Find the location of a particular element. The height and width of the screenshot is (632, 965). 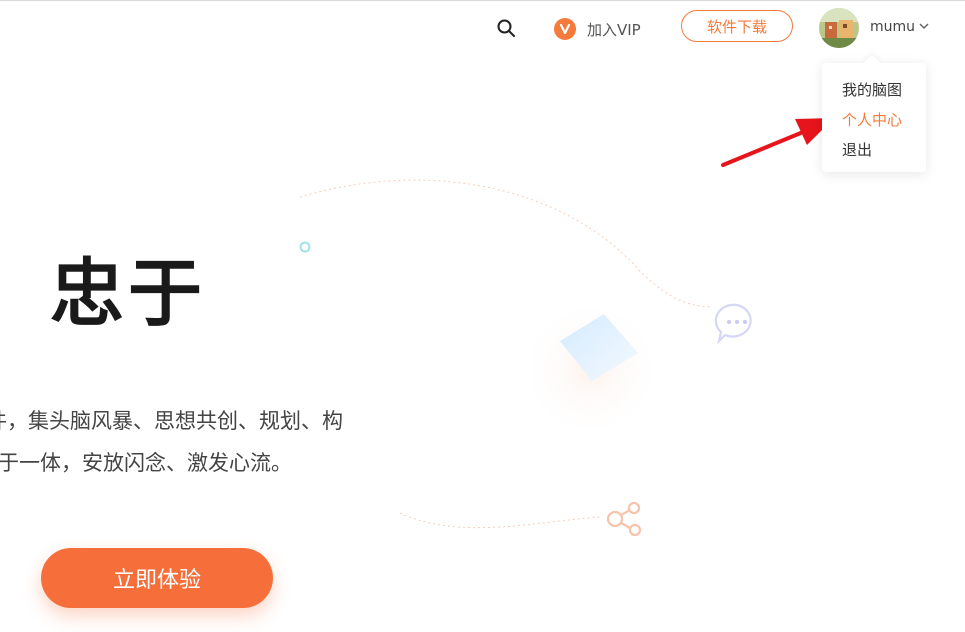

username: mumu is located at coordinates (892, 27).